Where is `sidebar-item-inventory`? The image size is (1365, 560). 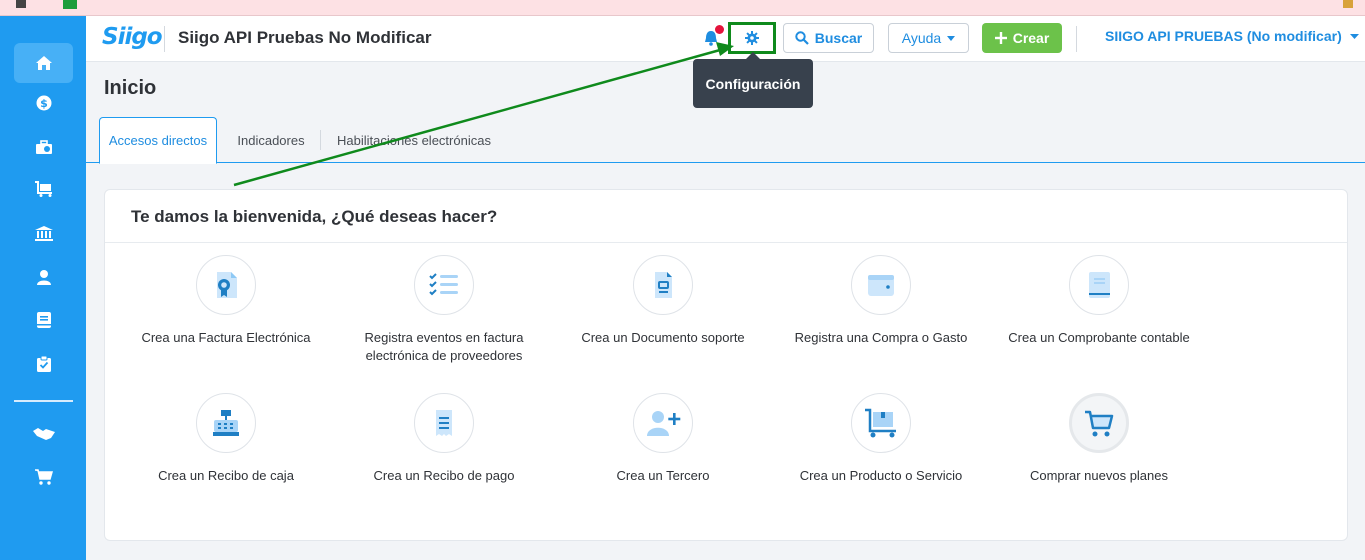
sidebar-item-inventory is located at coordinates (43, 189).